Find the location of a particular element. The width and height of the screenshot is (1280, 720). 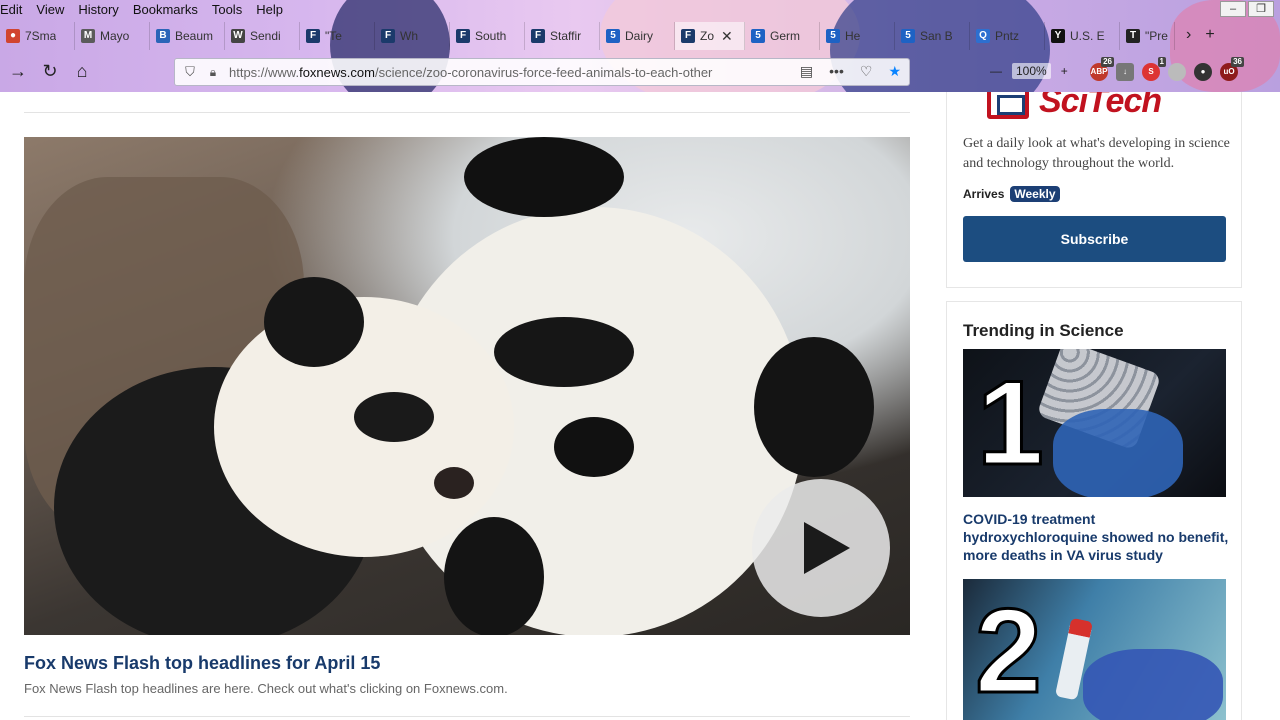

browser-tab: ● 7Sma is located at coordinates (37, 36).